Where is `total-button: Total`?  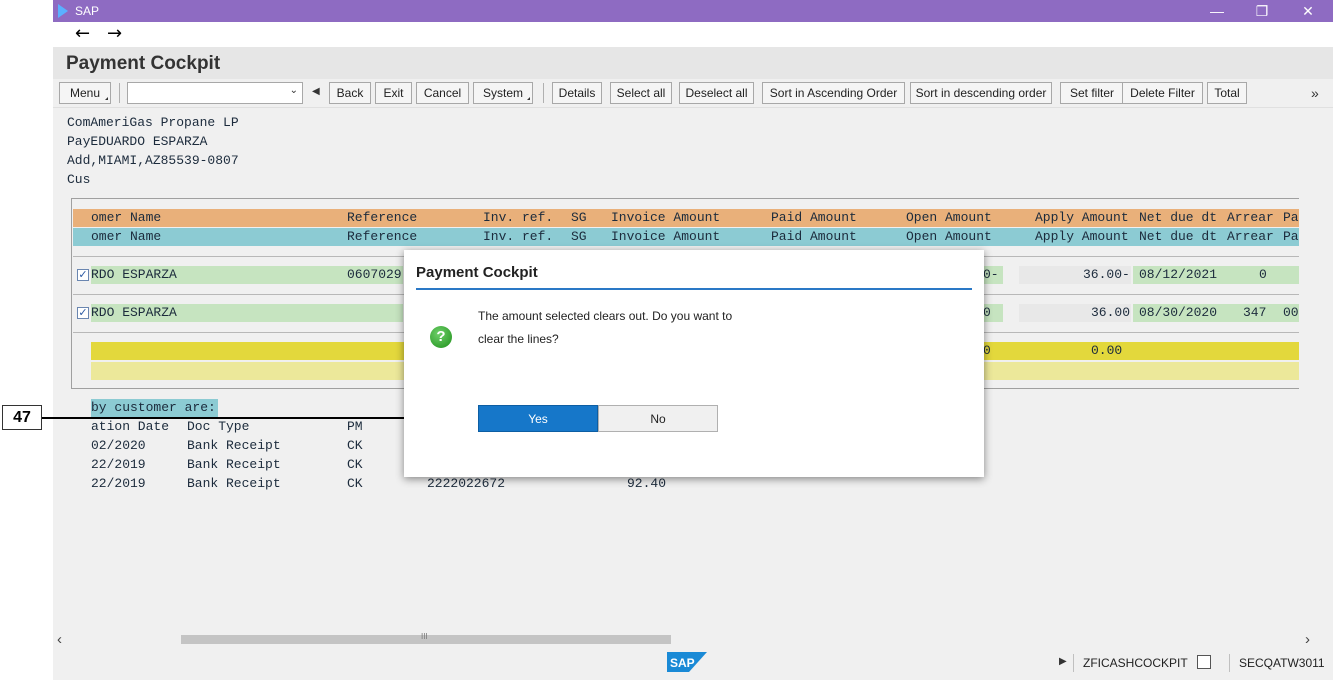 total-button: Total is located at coordinates (1227, 93).